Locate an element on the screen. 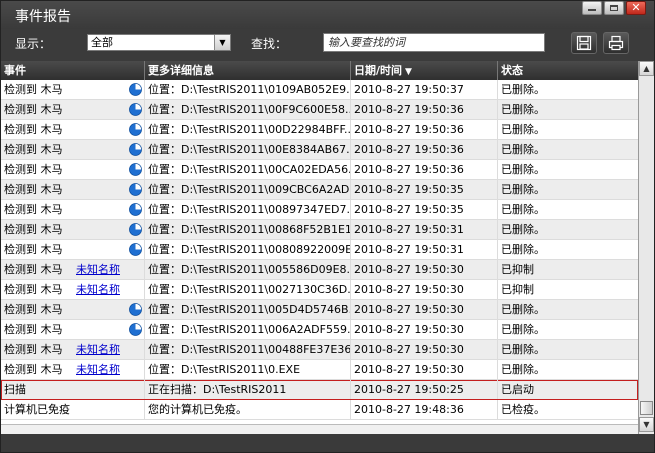 Image resolution: width=655 pixels, height=453 pixels. save-button is located at coordinates (584, 43).